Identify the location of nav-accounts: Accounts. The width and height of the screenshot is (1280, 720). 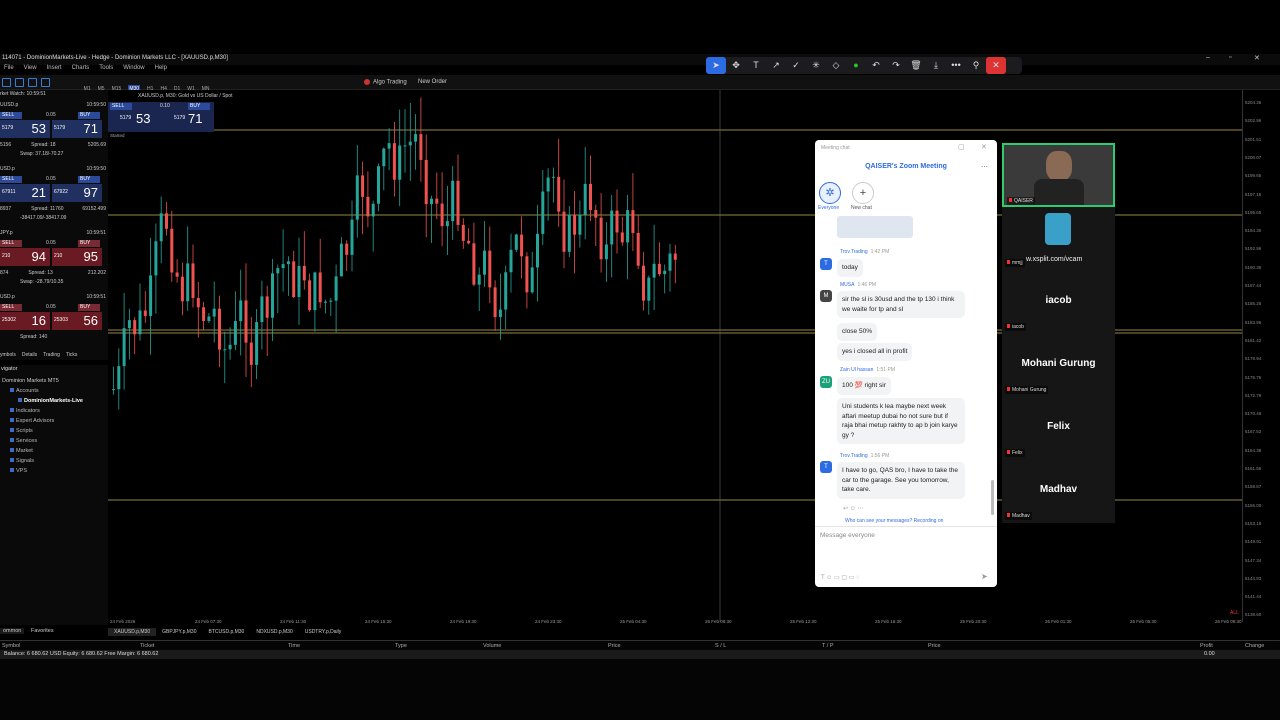
(24, 391).